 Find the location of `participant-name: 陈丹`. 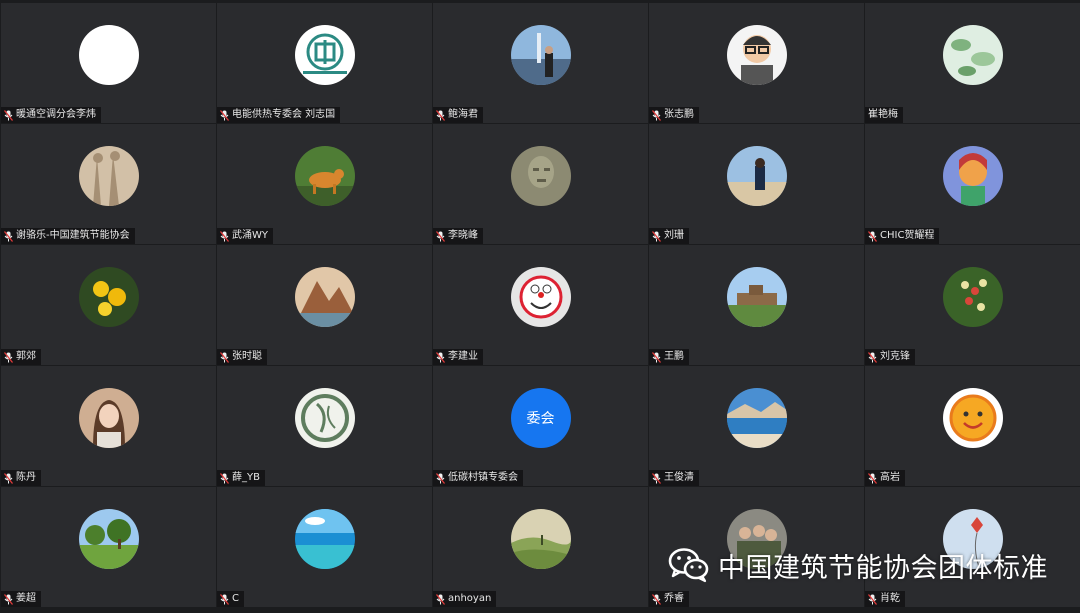

participant-name: 陈丹 is located at coordinates (26, 477).